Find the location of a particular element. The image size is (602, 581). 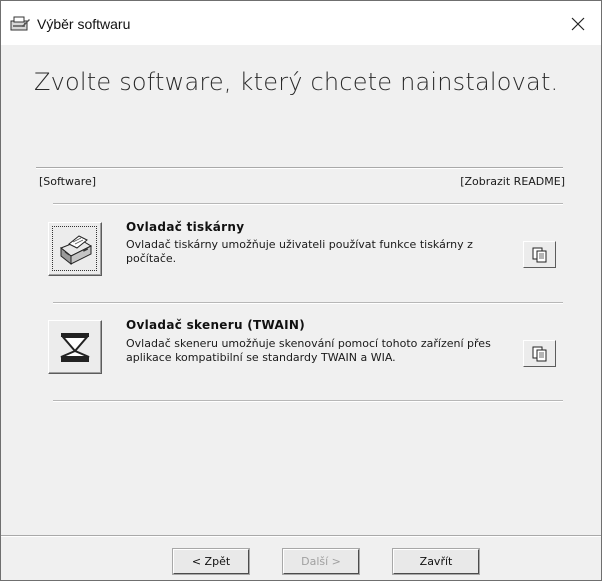

software-column-label: [Software] is located at coordinates (68, 181).